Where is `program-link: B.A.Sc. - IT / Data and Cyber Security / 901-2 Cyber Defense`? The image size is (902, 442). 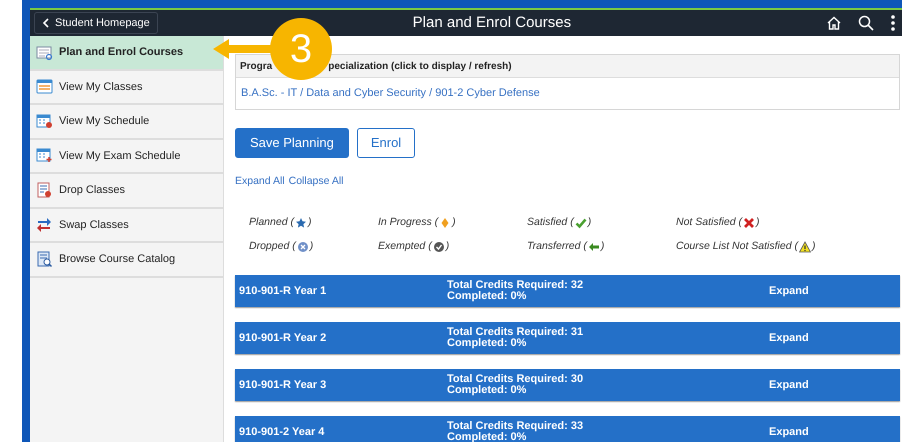 program-link: B.A.Sc. - IT / Data and Cyber Security / 901-2 Cyber Defense is located at coordinates (567, 93).